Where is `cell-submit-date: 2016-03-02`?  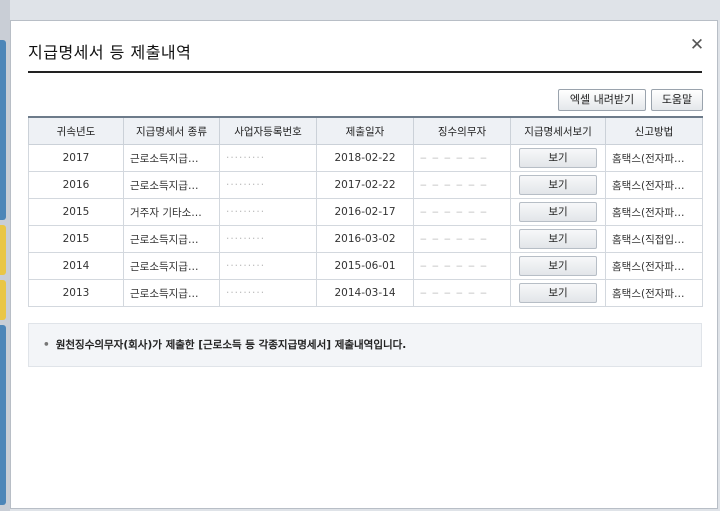
cell-submit-date: 2016-03-02 is located at coordinates (365, 239).